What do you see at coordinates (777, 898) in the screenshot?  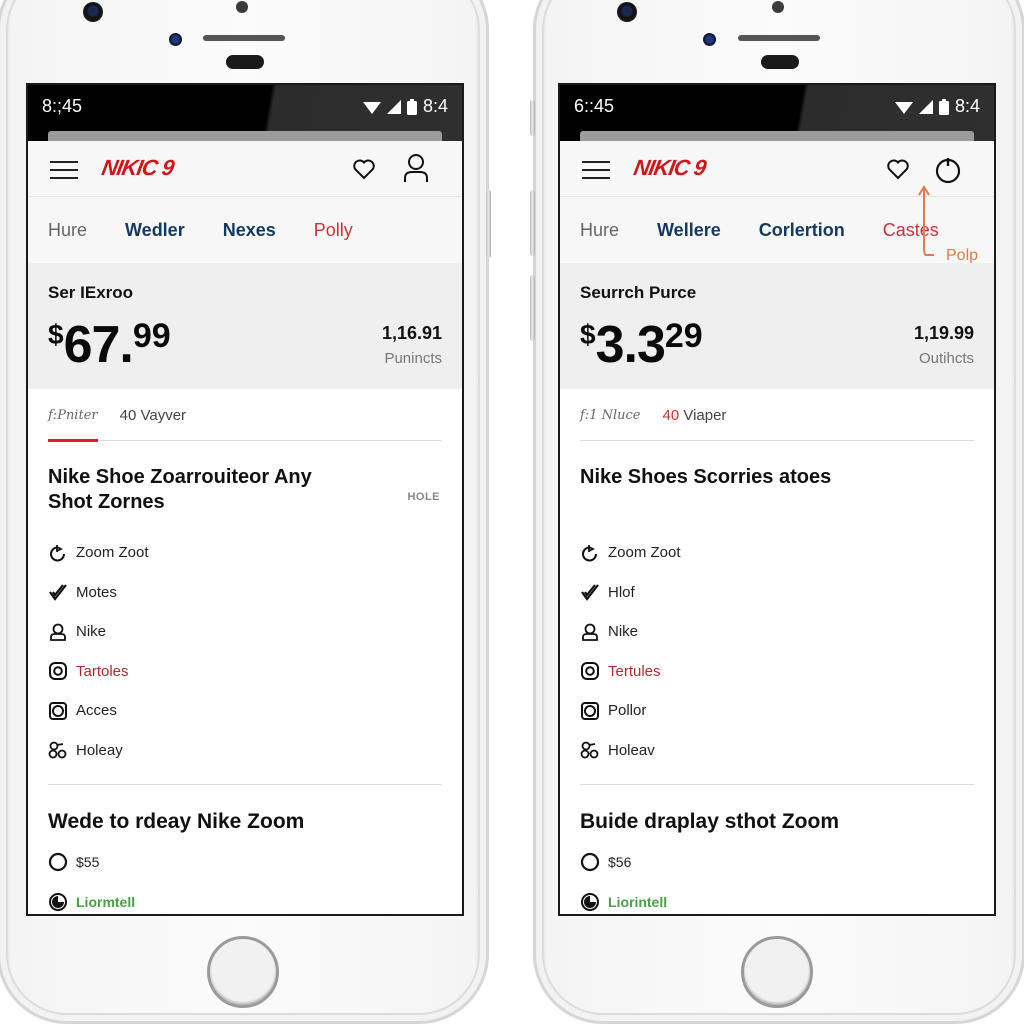 I see `list-item: Liorintell` at bounding box center [777, 898].